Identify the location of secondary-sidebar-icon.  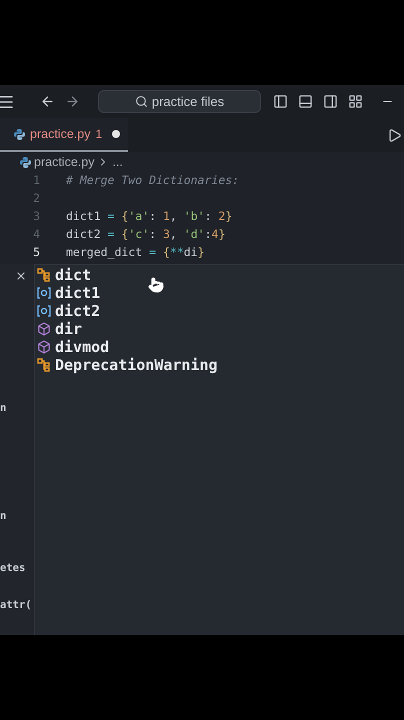
(330, 101).